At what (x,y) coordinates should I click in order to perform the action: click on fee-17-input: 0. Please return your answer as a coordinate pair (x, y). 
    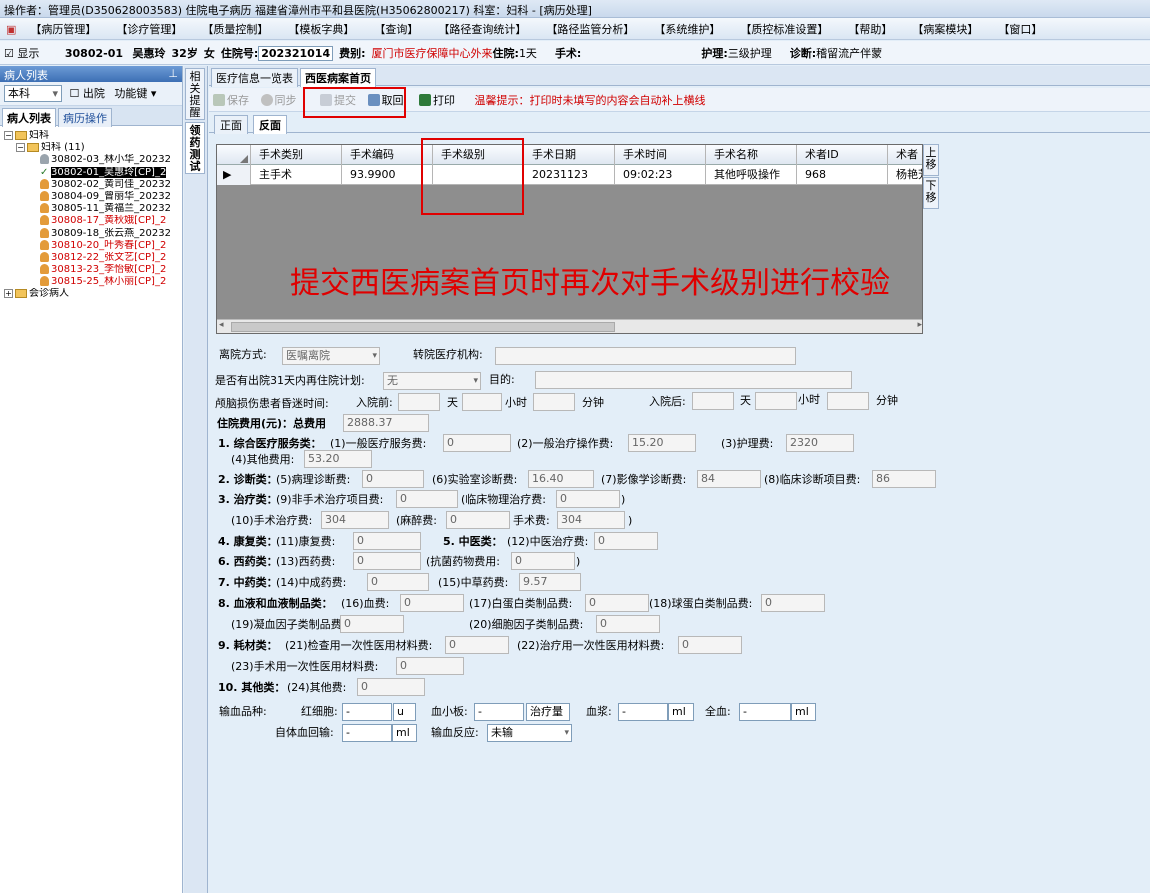
    Looking at the image, I should click on (617, 603).